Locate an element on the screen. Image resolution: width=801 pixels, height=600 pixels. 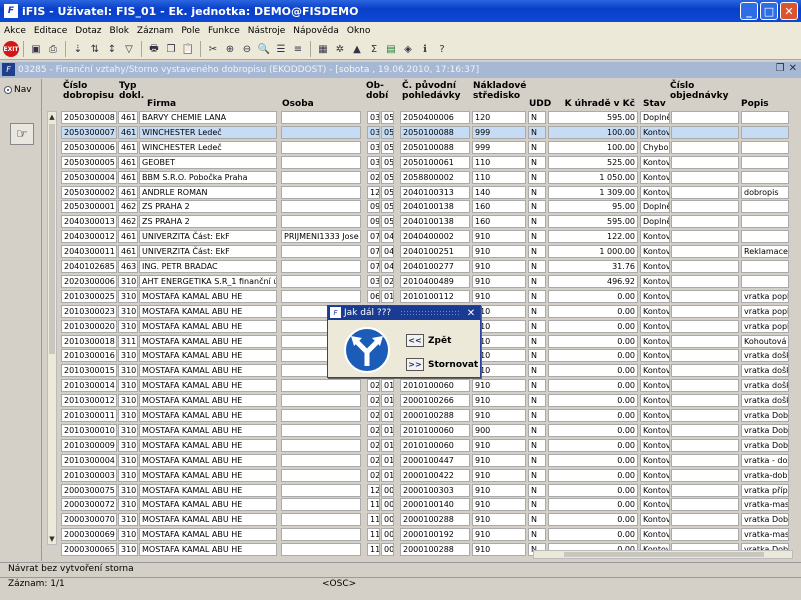
header-objednavky: Číslo objednávky is located at coordinates (703, 91).